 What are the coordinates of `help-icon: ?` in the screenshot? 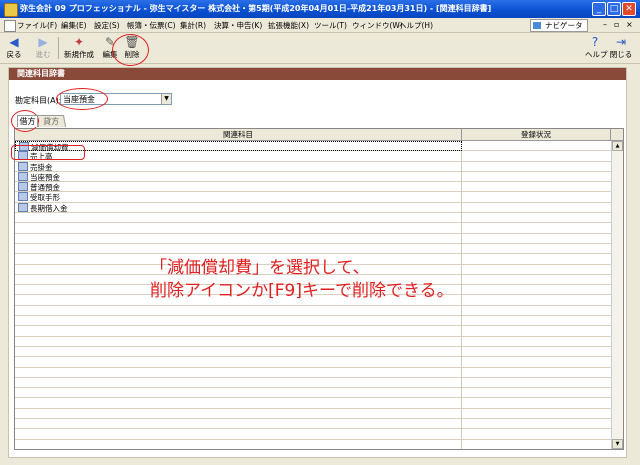 It's located at (595, 42).